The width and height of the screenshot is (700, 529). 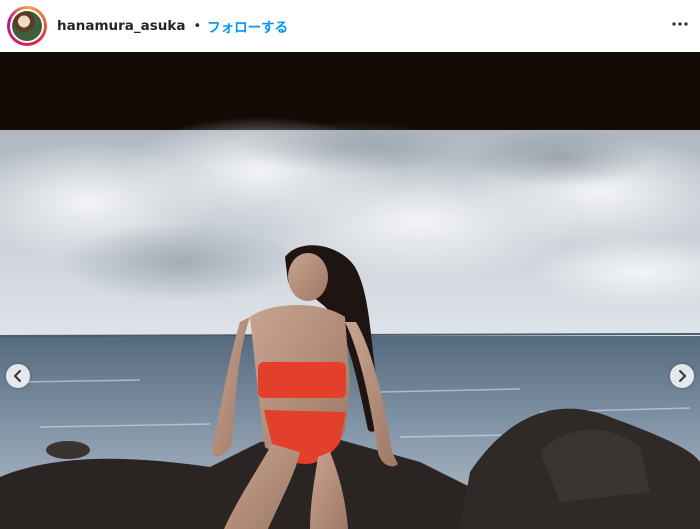 What do you see at coordinates (247, 26) in the screenshot?
I see `follow-button: フォローする` at bounding box center [247, 26].